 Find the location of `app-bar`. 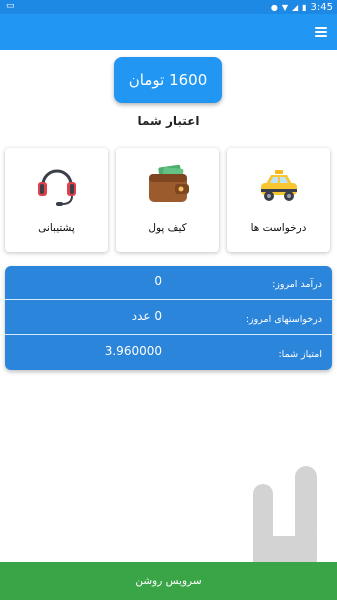

app-bar is located at coordinates (168, 32).